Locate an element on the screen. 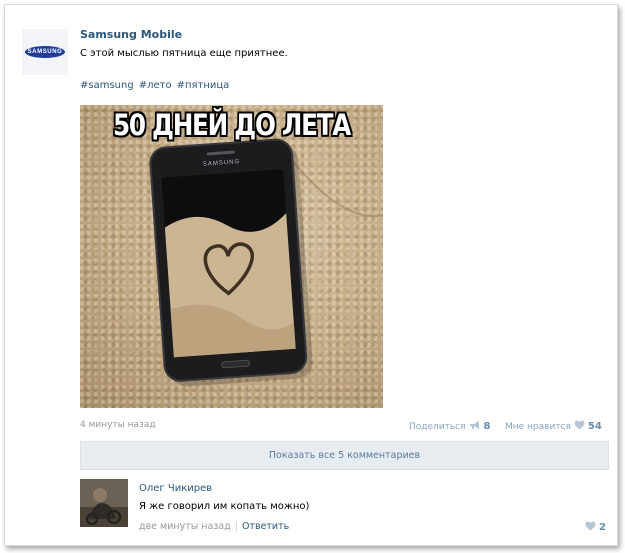 This screenshot has width=625, height=553. author-avatar: SAMSUNG is located at coordinates (45, 52).